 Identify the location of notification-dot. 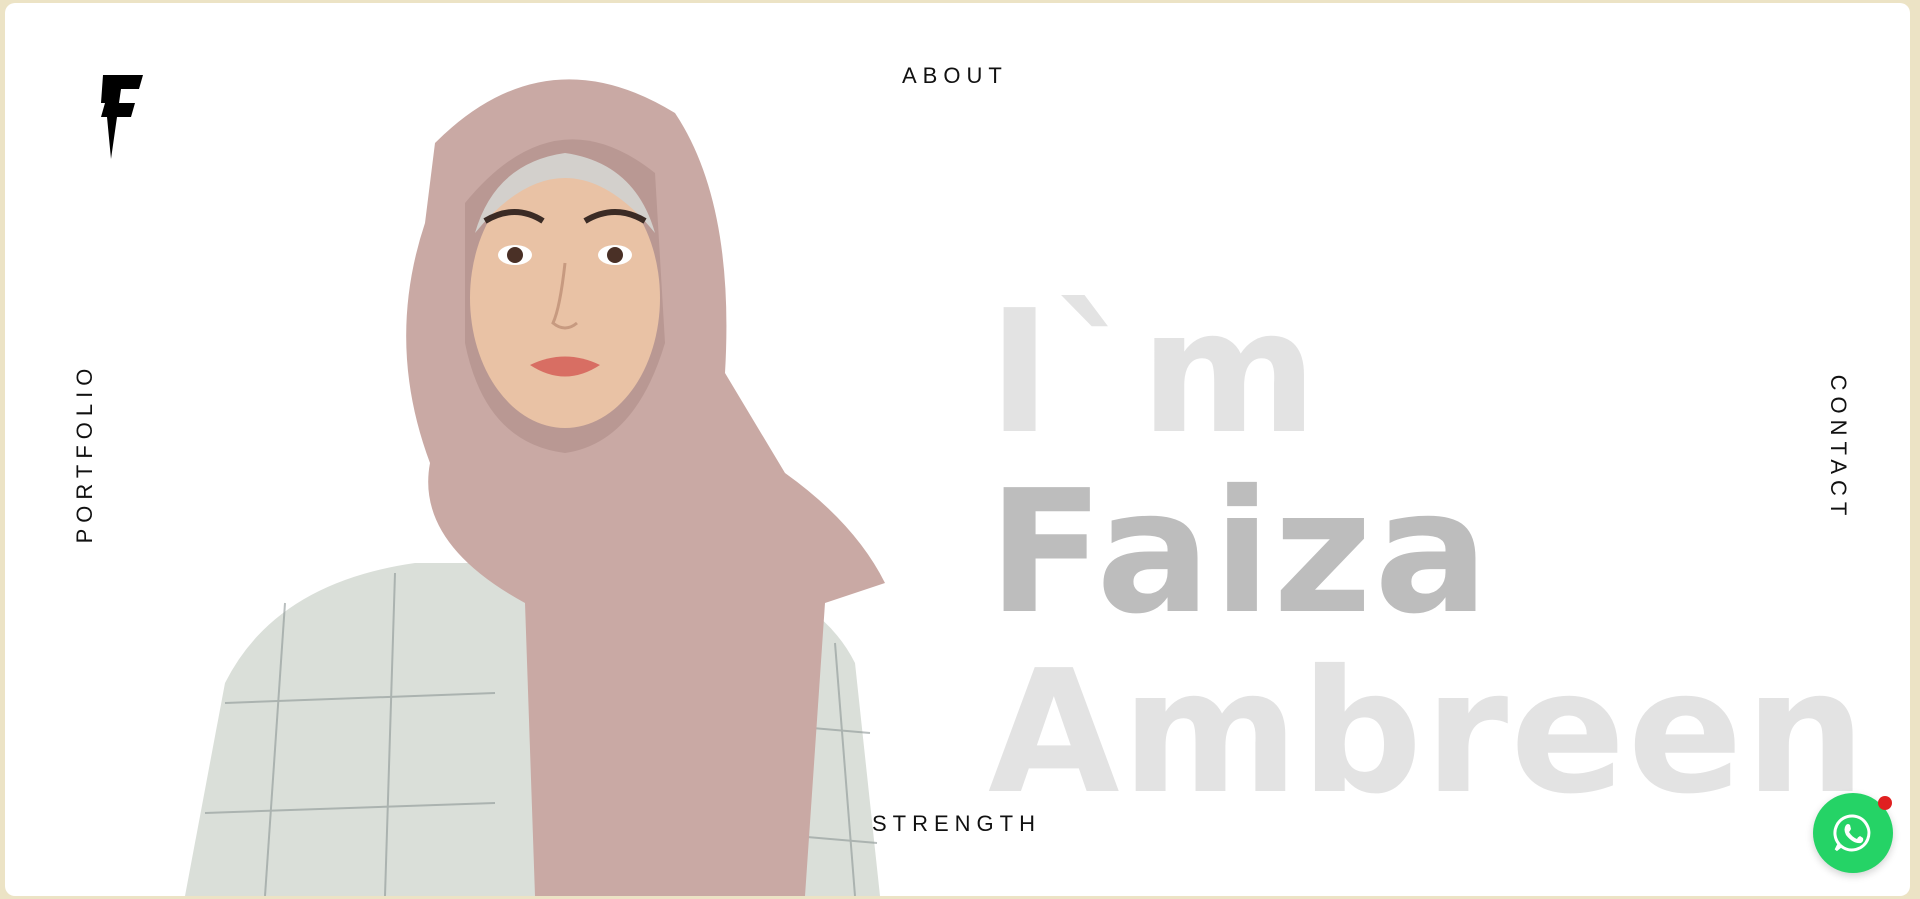
(1885, 803).